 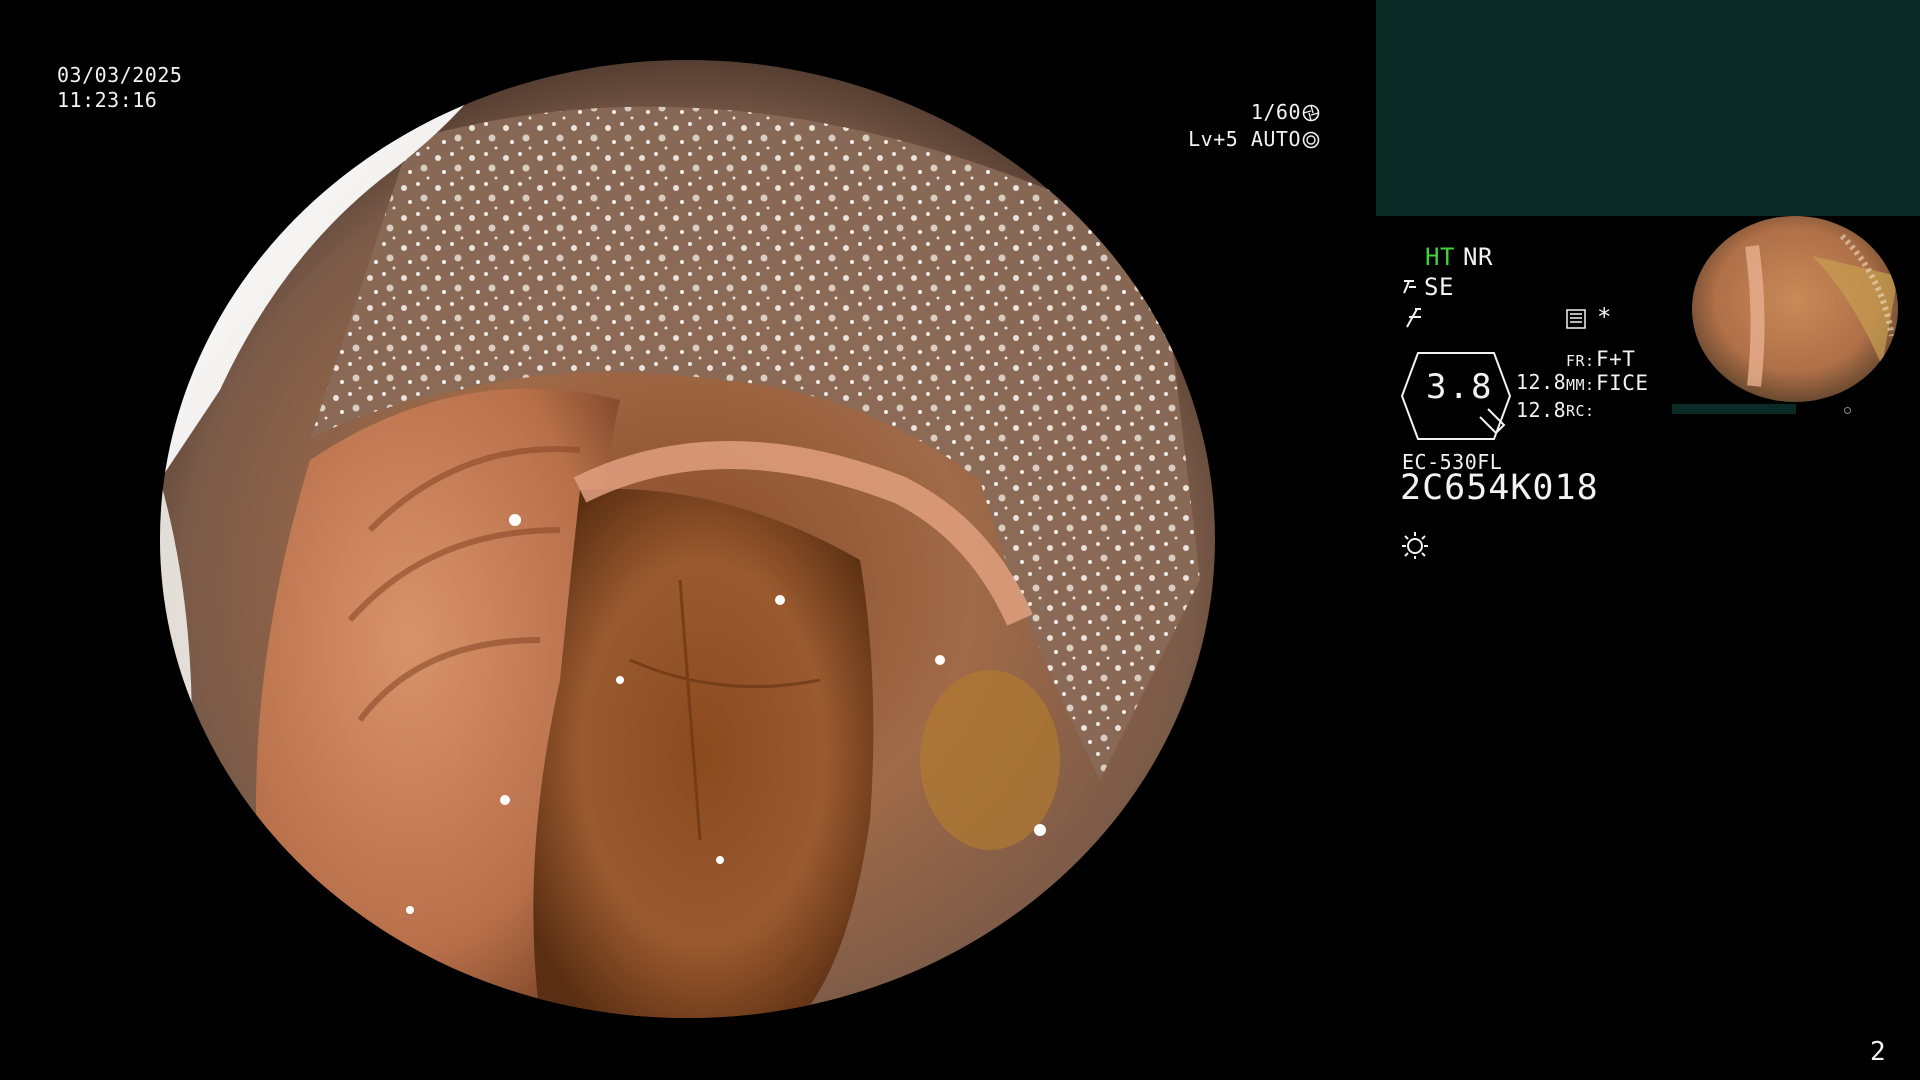 What do you see at coordinates (1580, 385) in the screenshot?
I see `mm-key: MM:` at bounding box center [1580, 385].